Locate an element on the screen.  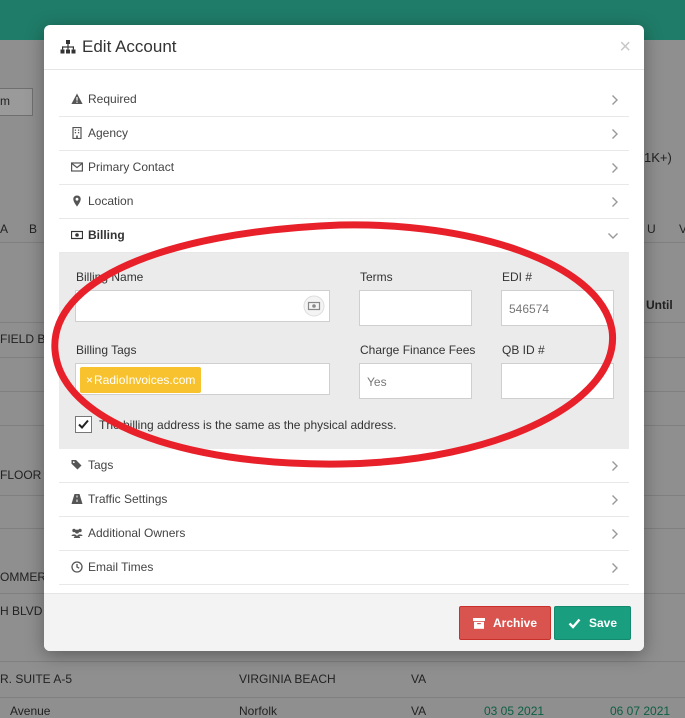
edi-label: EDI # is located at coordinates (517, 277).